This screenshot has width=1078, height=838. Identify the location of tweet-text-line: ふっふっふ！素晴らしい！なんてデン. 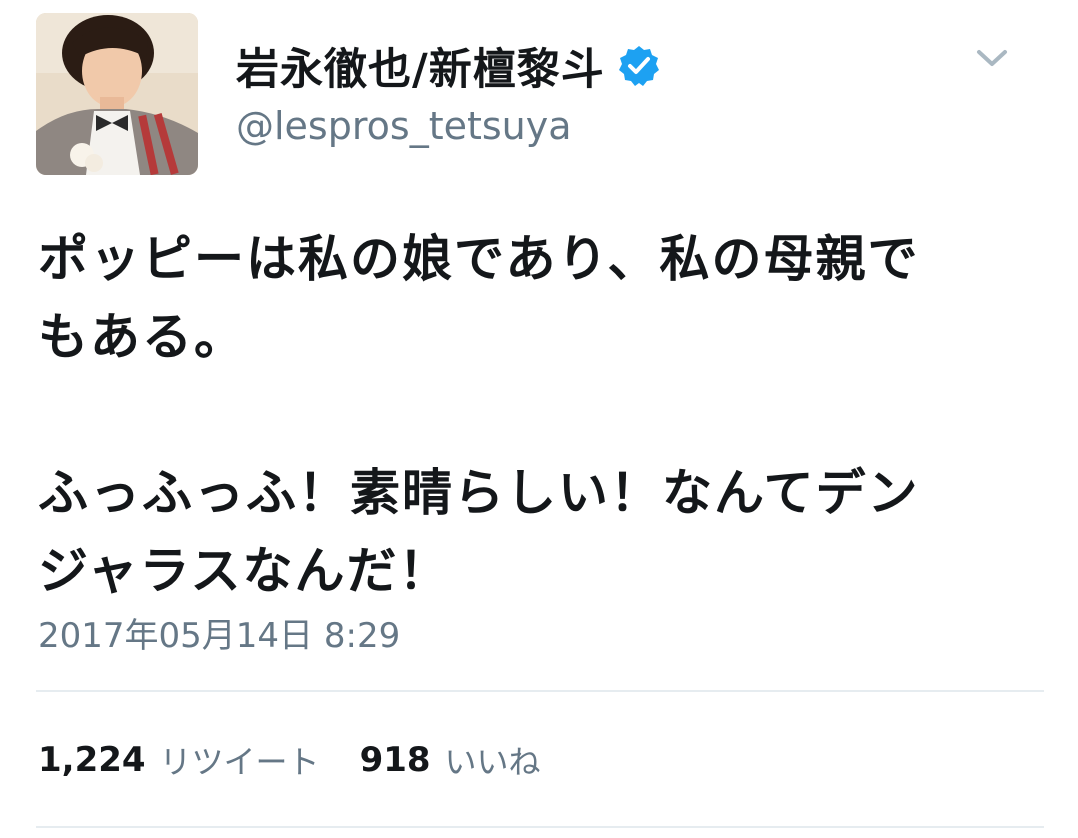
(479, 493).